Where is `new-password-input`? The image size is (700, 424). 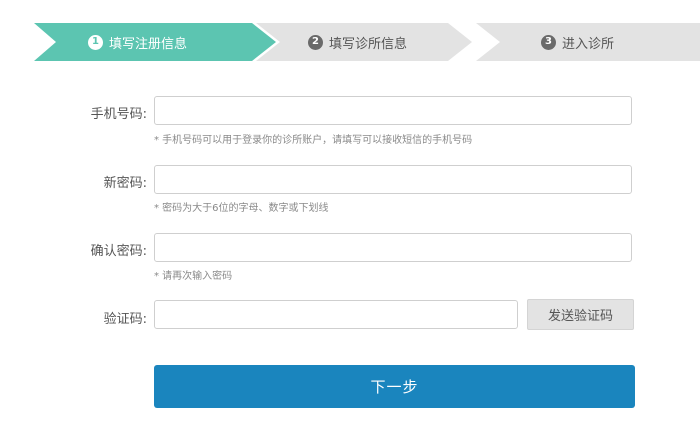 new-password-input is located at coordinates (393, 179).